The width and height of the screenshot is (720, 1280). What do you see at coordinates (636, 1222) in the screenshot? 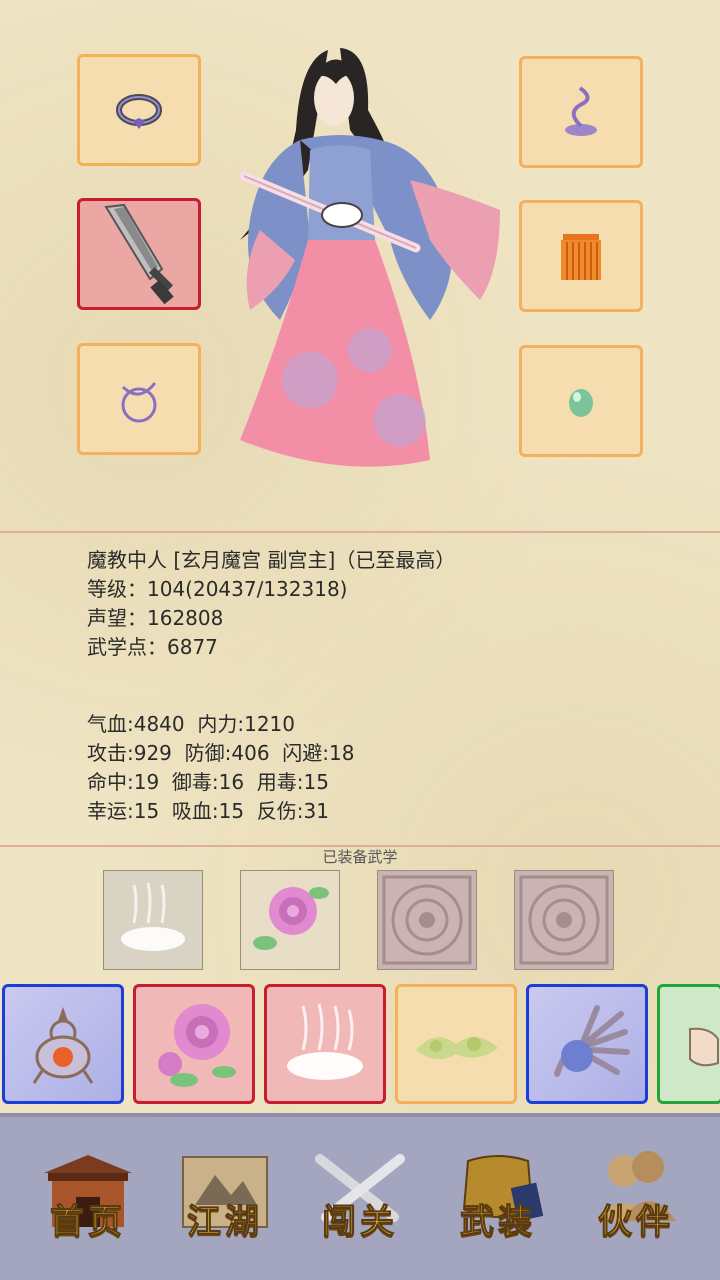
I see `nav-partner-label: 伙伴` at bounding box center [636, 1222].